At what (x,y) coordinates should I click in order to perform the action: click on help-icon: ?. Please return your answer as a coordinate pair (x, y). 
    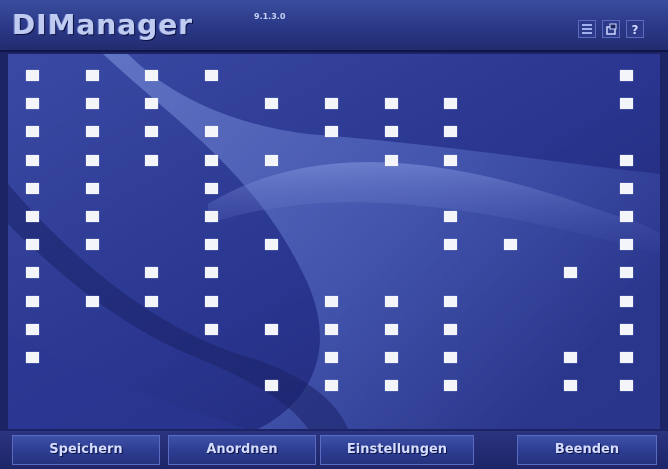
    Looking at the image, I should click on (635, 29).